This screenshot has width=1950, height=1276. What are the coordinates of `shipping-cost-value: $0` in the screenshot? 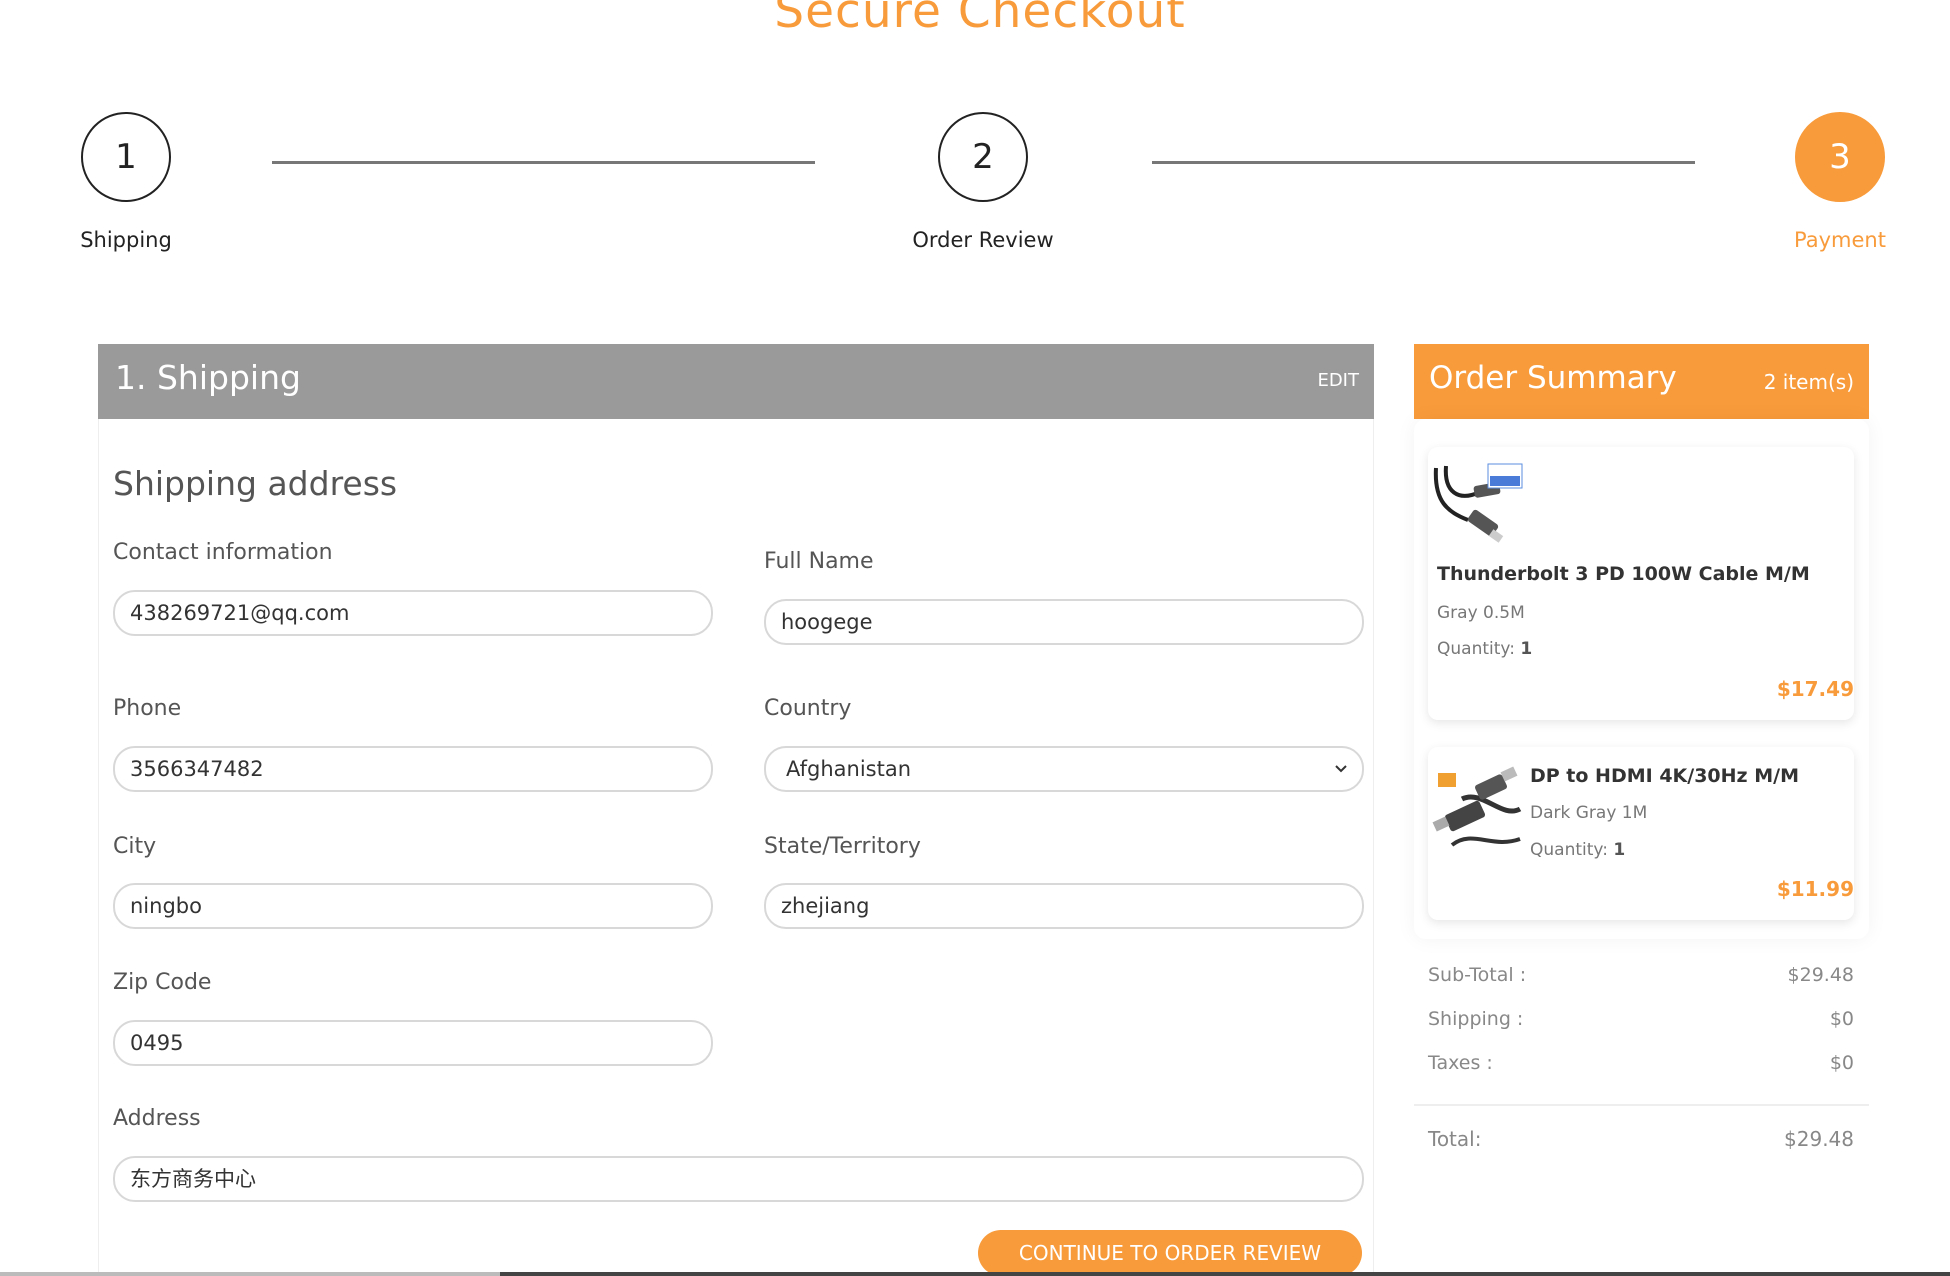 It's located at (1841, 1019).